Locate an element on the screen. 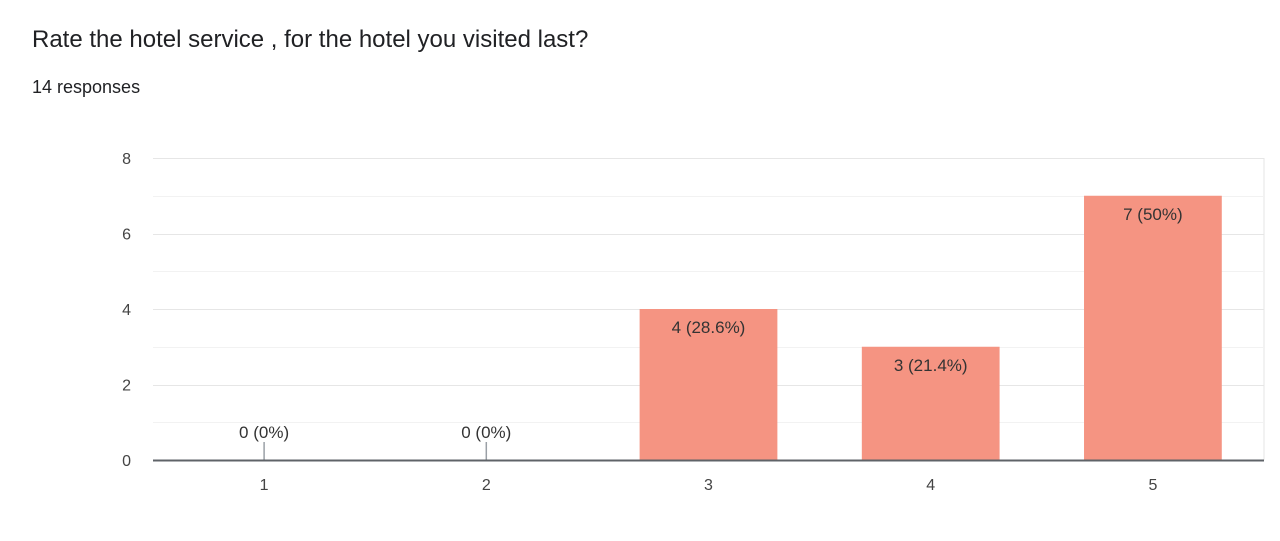 The width and height of the screenshot is (1280, 541). x-tick-label: 4 is located at coordinates (930, 485).